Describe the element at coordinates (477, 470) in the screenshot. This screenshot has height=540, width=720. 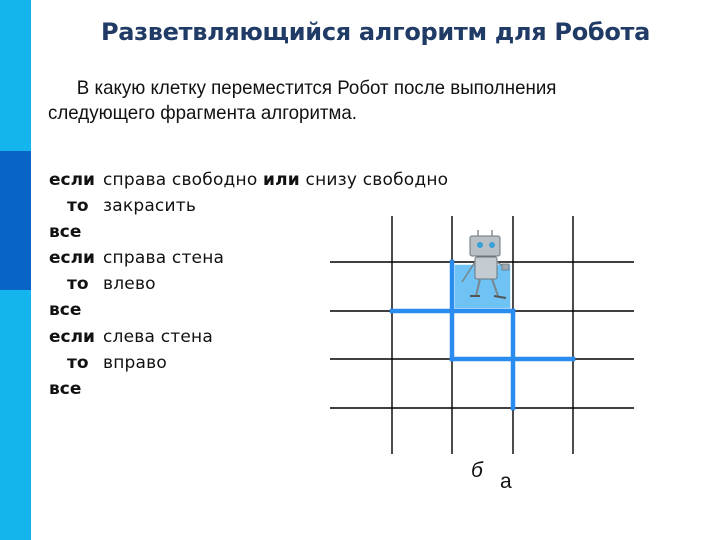
I see `cell-label-b: б` at that location.